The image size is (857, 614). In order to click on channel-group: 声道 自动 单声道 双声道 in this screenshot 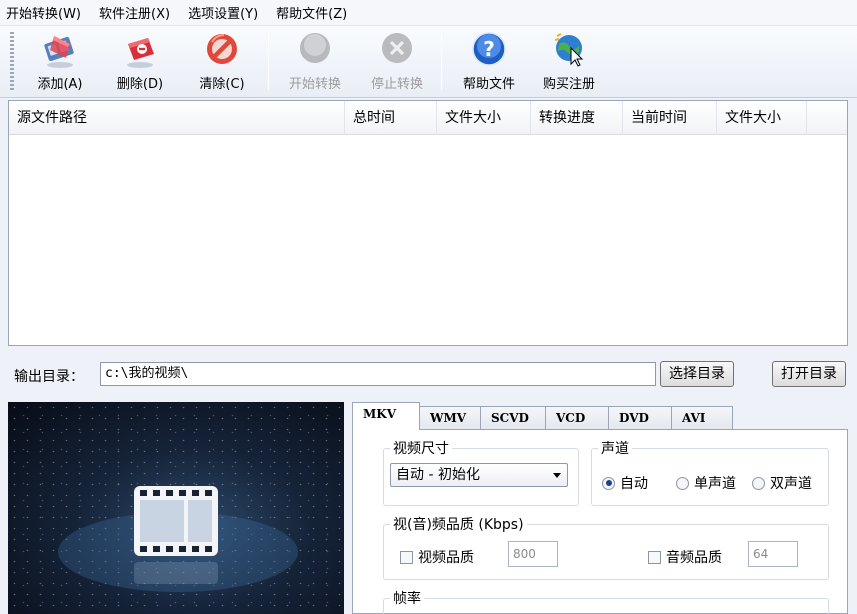, I will do `click(710, 472)`.